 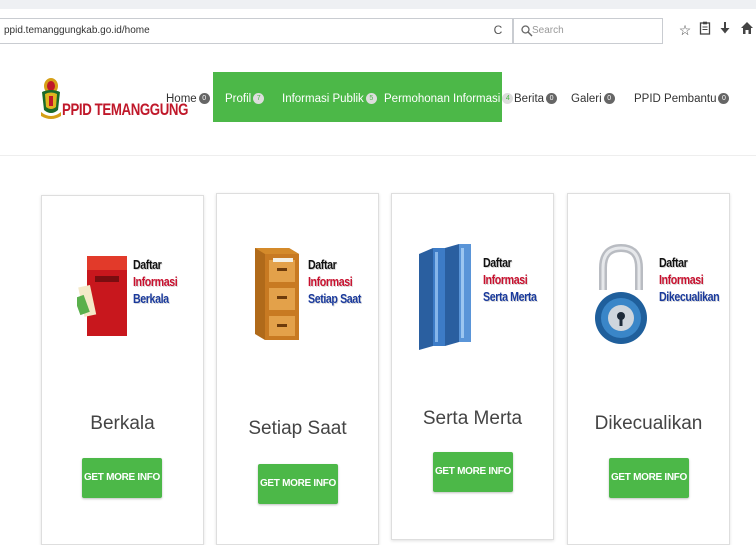 What do you see at coordinates (529, 99) in the screenshot?
I see `nav-berita-label: Berita` at bounding box center [529, 99].